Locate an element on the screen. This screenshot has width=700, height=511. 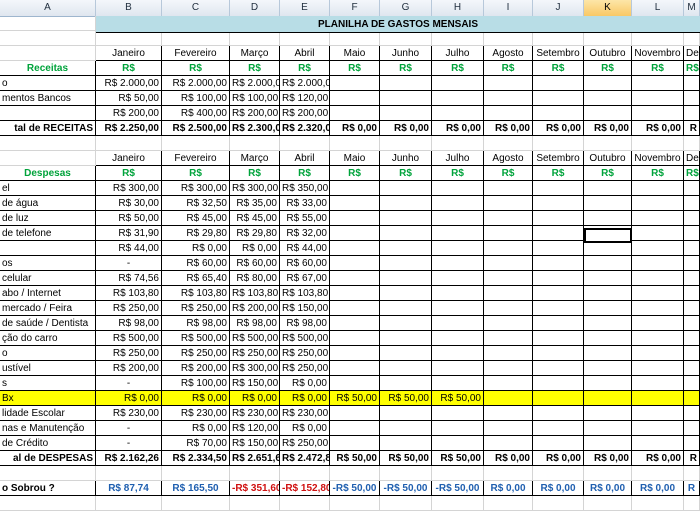
despesa-label: celular is located at coordinates (48, 278).